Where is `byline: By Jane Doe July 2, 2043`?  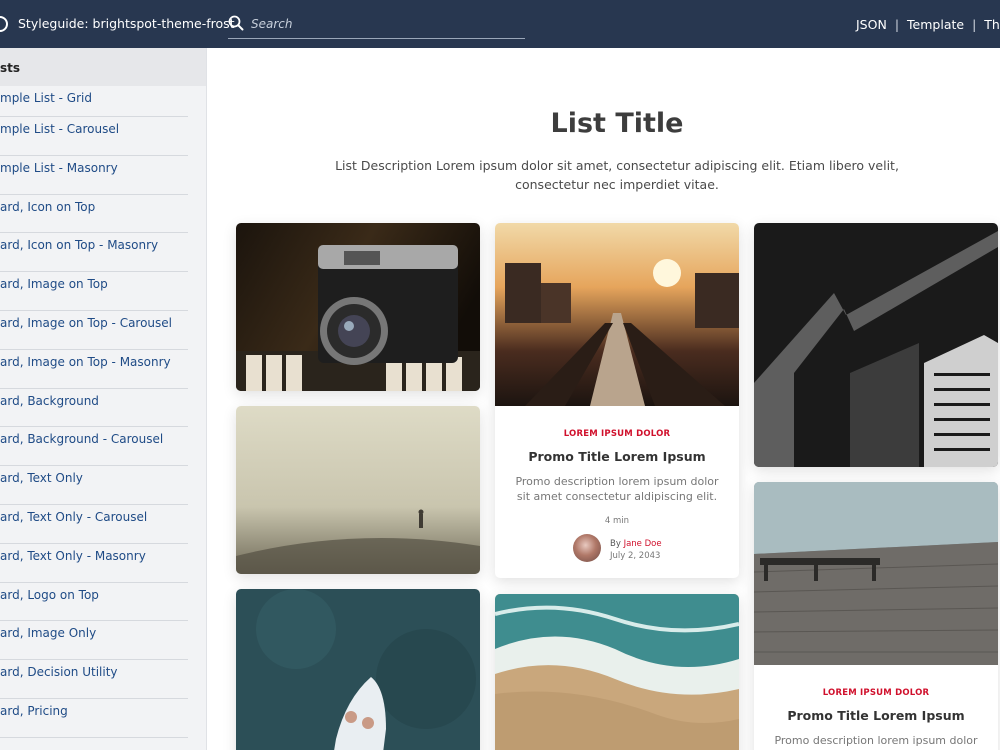 byline: By Jane Doe July 2, 2043 is located at coordinates (617, 549).